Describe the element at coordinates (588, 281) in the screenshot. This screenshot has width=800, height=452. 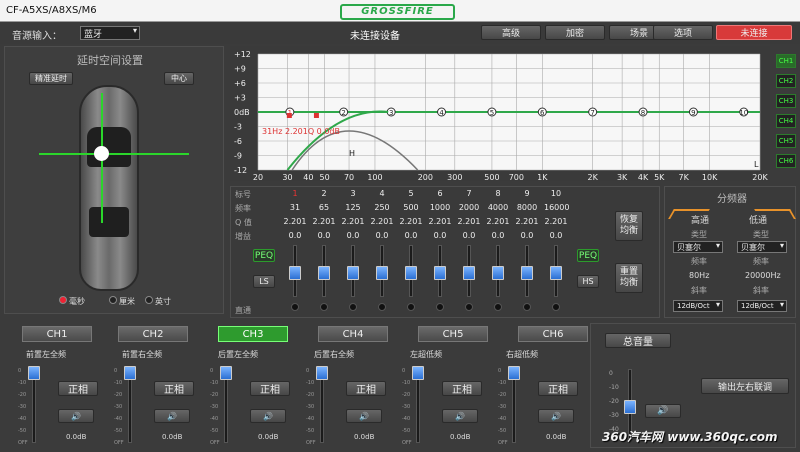
I see `hs-button: HS` at that location.